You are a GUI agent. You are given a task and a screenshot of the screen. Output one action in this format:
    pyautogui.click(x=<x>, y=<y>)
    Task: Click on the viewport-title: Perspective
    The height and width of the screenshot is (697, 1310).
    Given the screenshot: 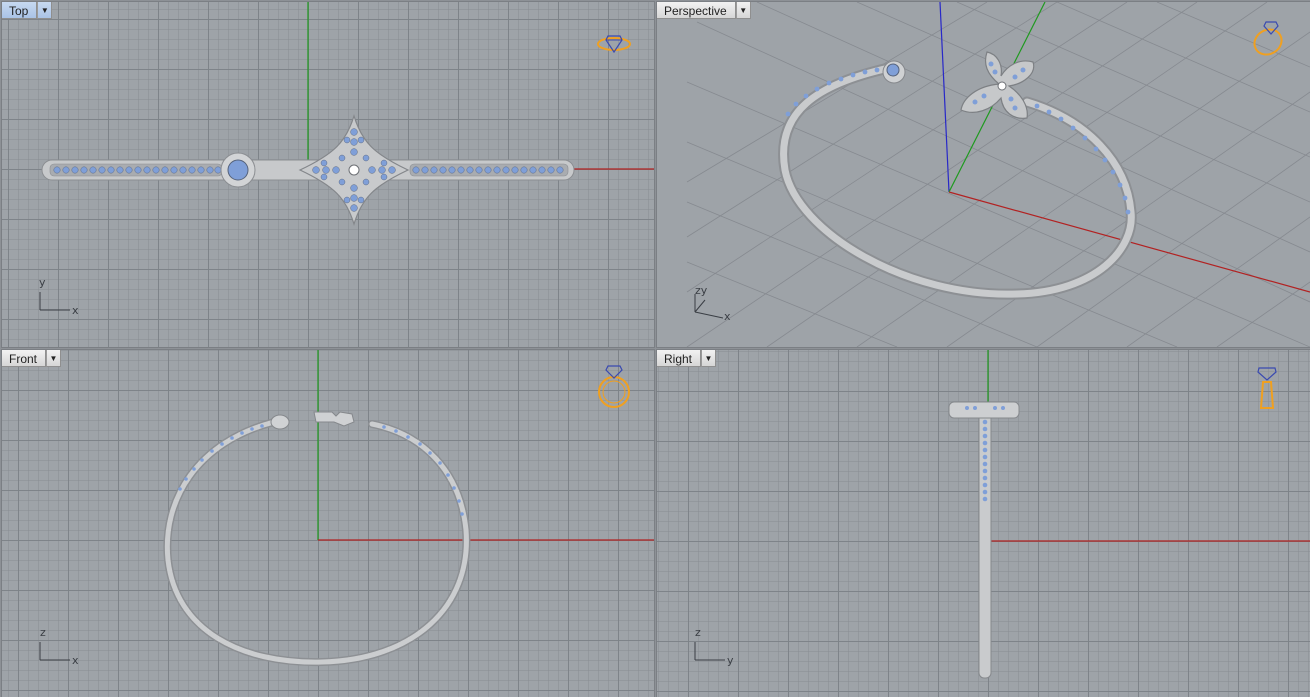 What is the action you would take?
    pyautogui.click(x=696, y=10)
    